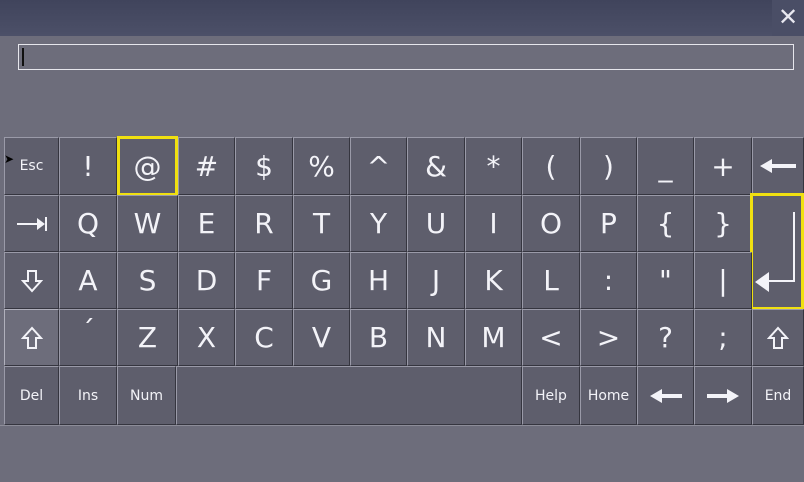 The image size is (804, 482). I want to click on key-f: F, so click(264, 280).